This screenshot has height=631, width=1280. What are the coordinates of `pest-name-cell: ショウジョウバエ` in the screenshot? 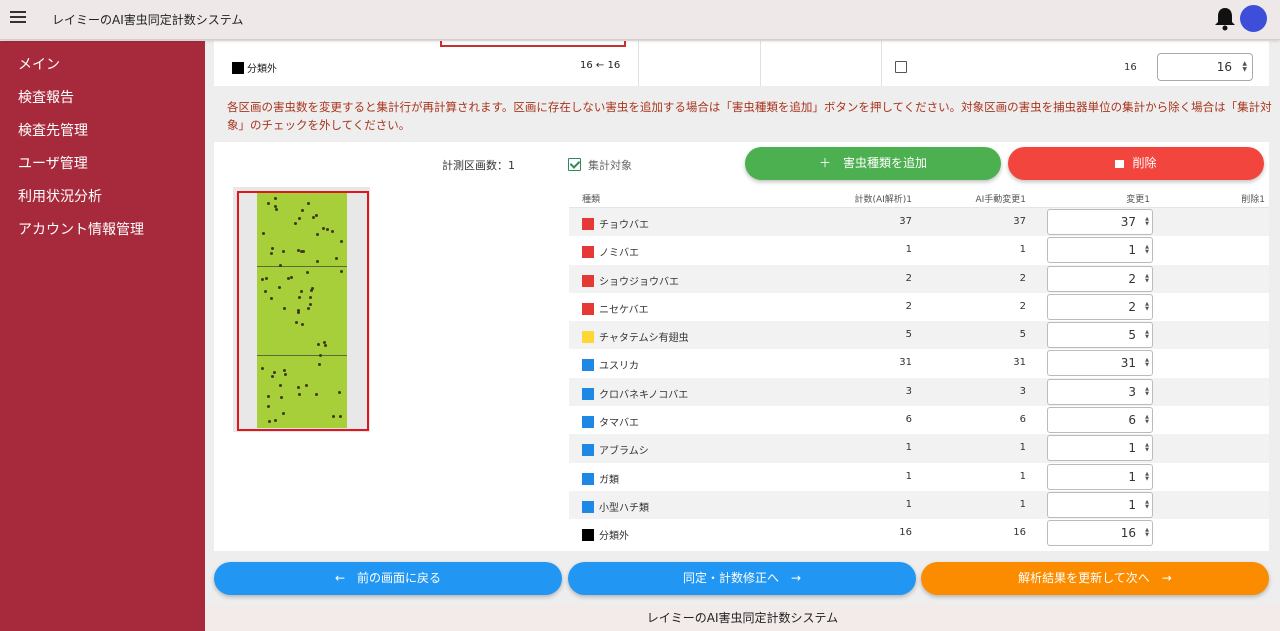 It's located at (630, 280).